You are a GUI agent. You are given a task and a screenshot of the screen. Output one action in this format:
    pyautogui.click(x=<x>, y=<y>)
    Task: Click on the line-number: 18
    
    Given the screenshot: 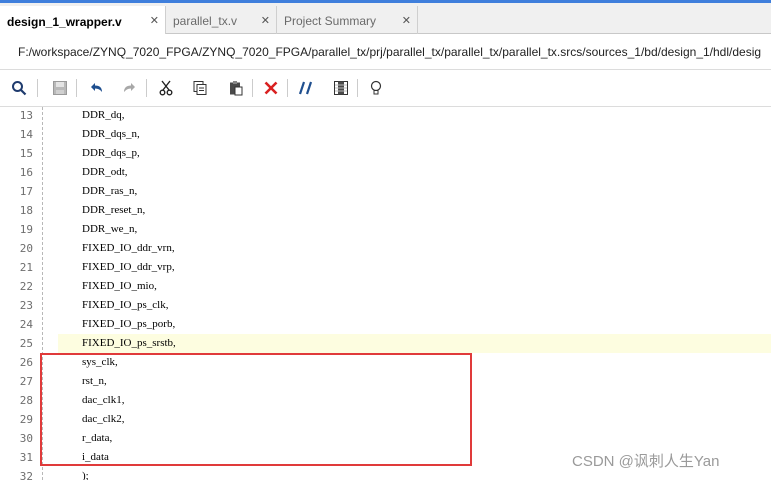 What is the action you would take?
    pyautogui.click(x=26, y=210)
    